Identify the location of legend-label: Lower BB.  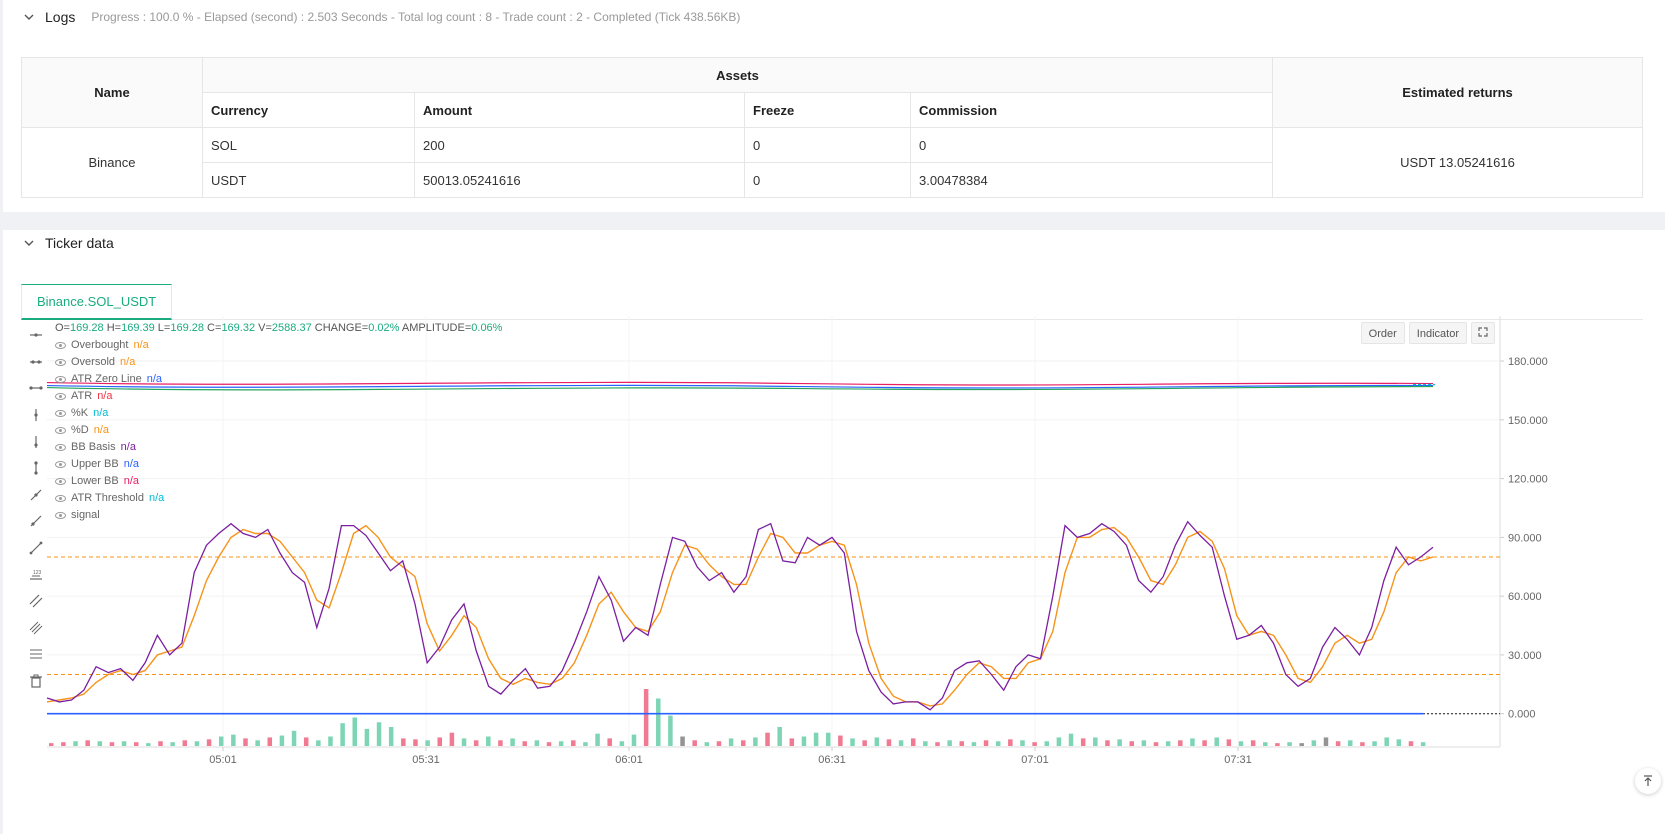
(95, 481).